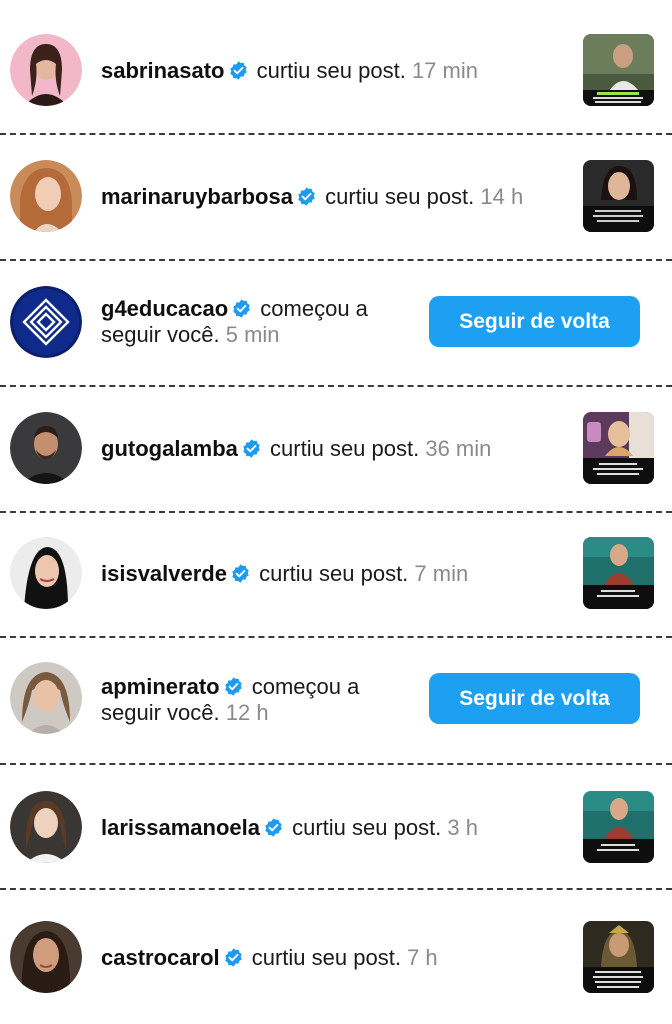 This screenshot has width=672, height=1024. Describe the element at coordinates (169, 448) in the screenshot. I see `username: gutogalamba` at that location.